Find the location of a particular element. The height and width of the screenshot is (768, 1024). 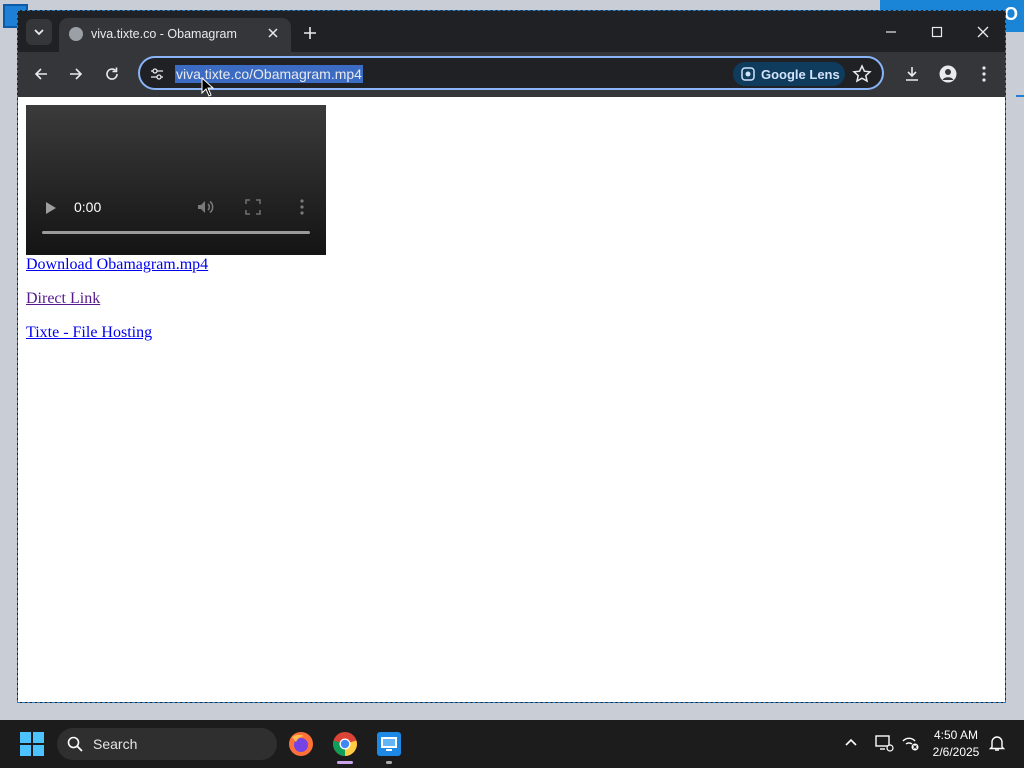

taskbar-search: Search is located at coordinates (167, 744).